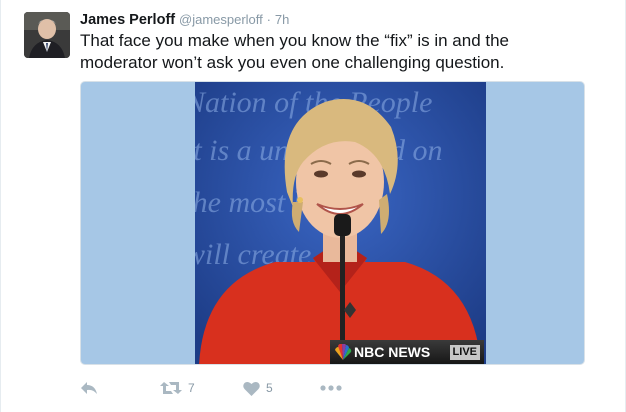 The width and height of the screenshot is (626, 412). Describe the element at coordinates (464, 352) in the screenshot. I see `live-badge: LIVE` at that location.